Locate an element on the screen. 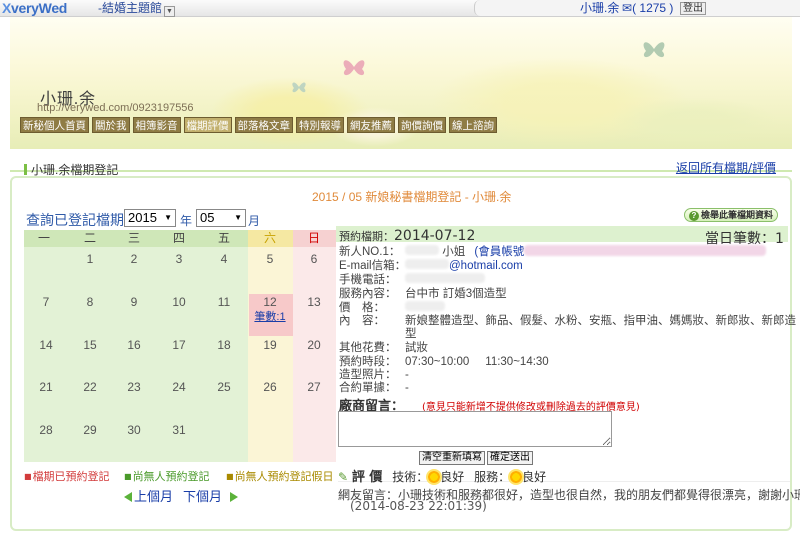  nav-item-home: 新秘個人首頁 is located at coordinates (54, 125).